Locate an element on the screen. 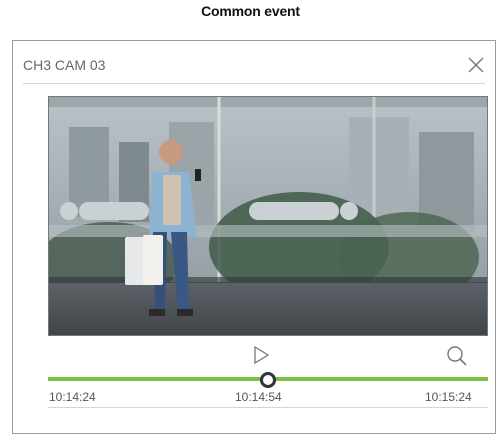  page-caption: Common event is located at coordinates (250, 11).